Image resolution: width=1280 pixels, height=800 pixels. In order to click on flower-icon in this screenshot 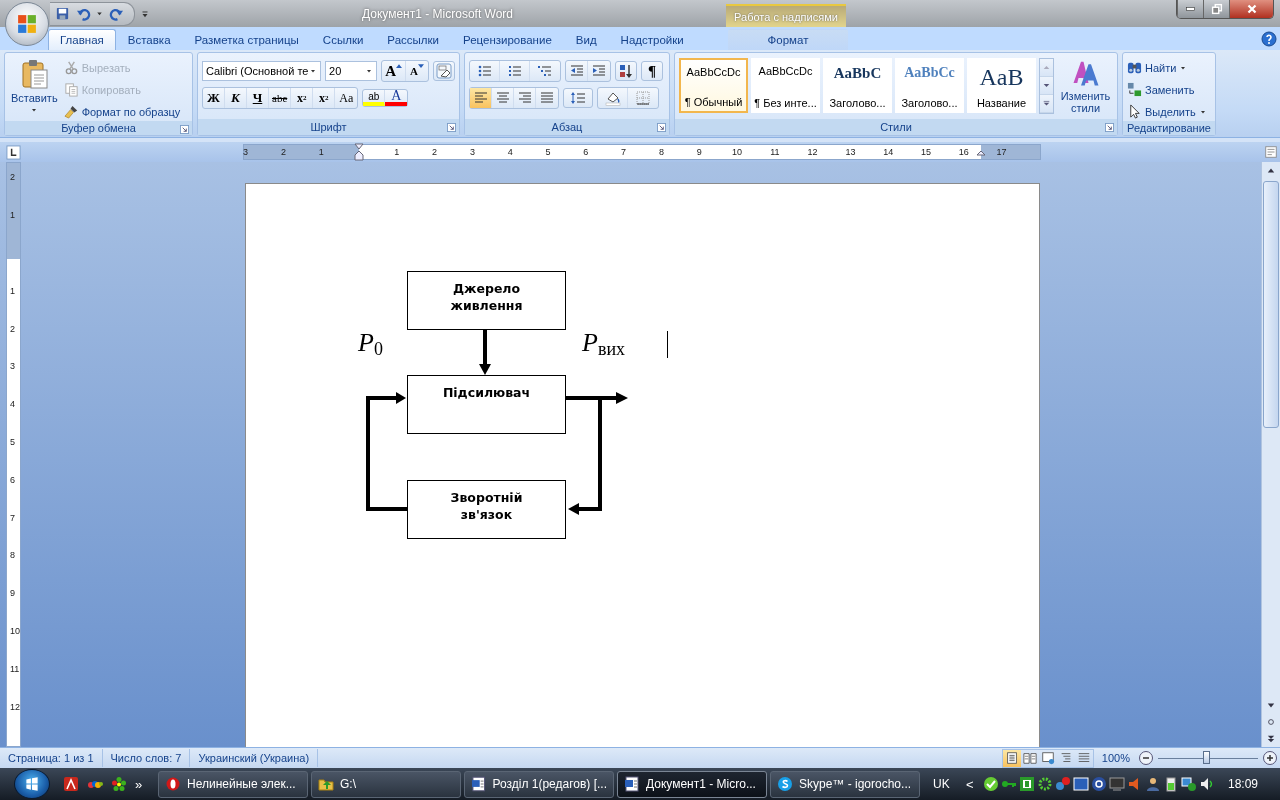, I will do `click(119, 784)`.